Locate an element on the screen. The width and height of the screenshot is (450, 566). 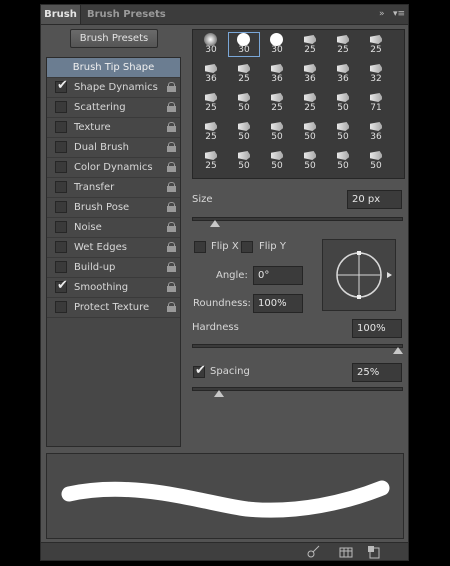
spacing-checkbox: ✔ is located at coordinates (199, 370).